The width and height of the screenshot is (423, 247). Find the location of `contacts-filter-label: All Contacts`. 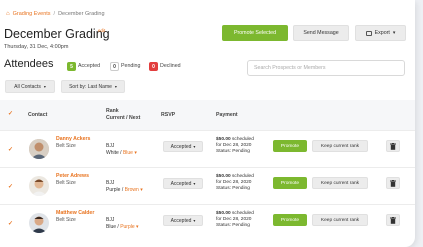

contacts-filter-label: All Contacts is located at coordinates (27, 86).